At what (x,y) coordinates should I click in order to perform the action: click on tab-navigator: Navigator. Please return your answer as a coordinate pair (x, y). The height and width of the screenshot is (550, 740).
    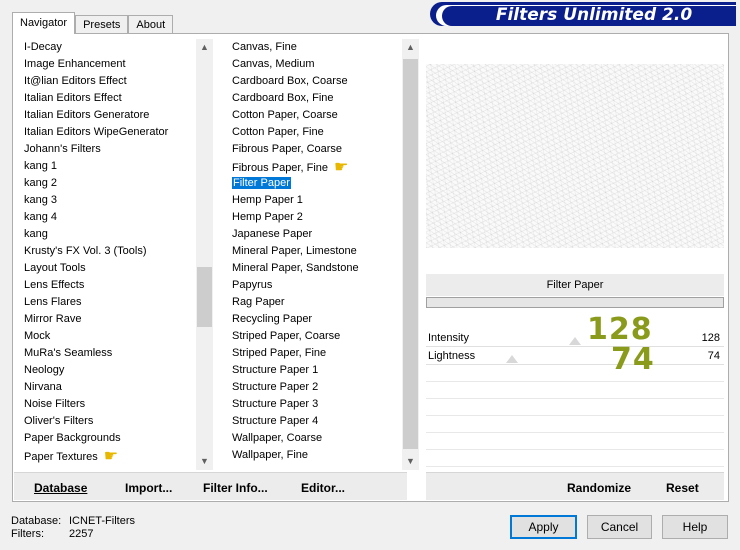
    Looking at the image, I should click on (44, 23).